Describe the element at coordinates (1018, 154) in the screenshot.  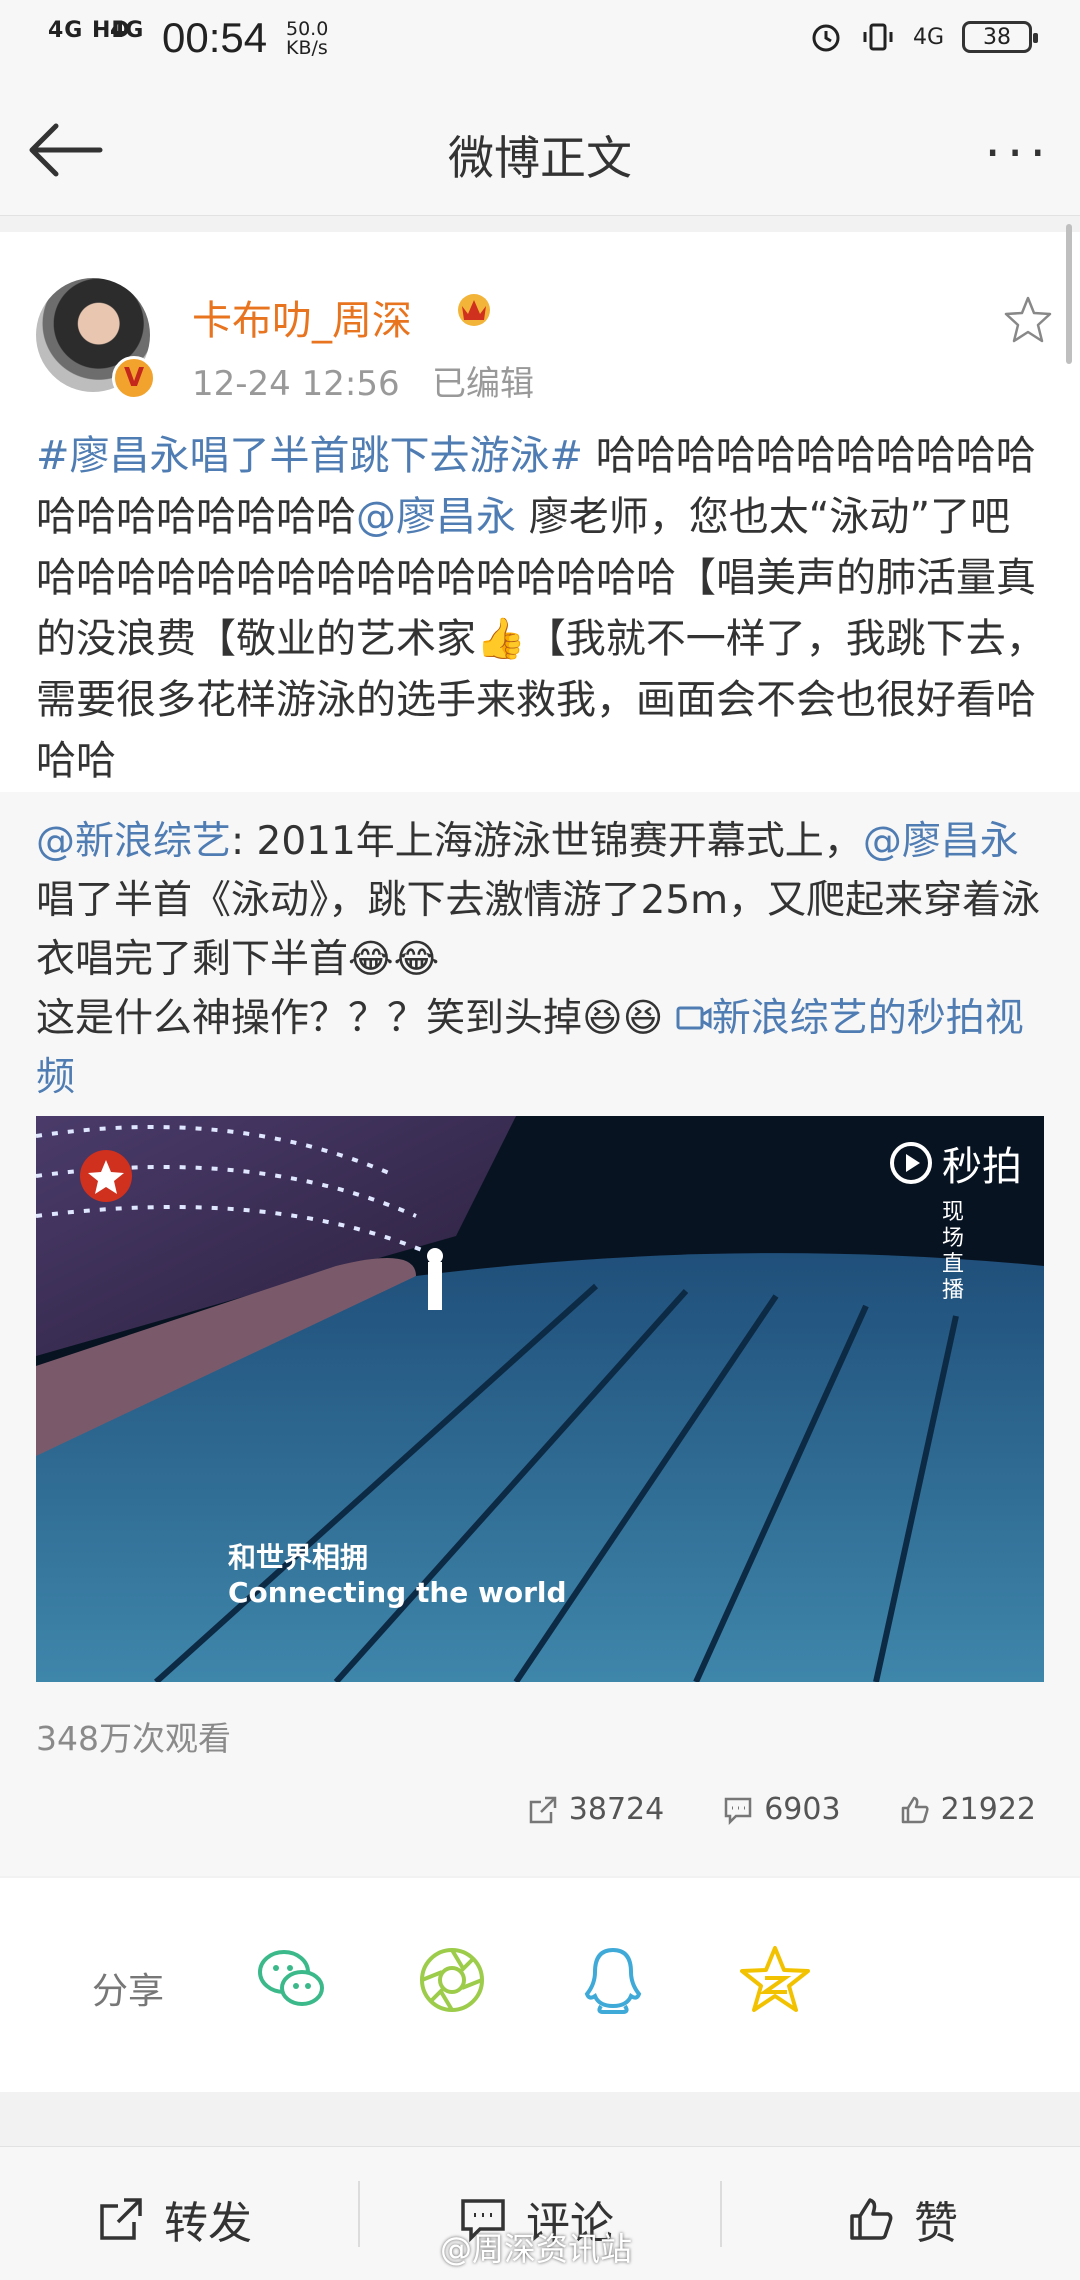
I see `more-options-icon: ···` at that location.